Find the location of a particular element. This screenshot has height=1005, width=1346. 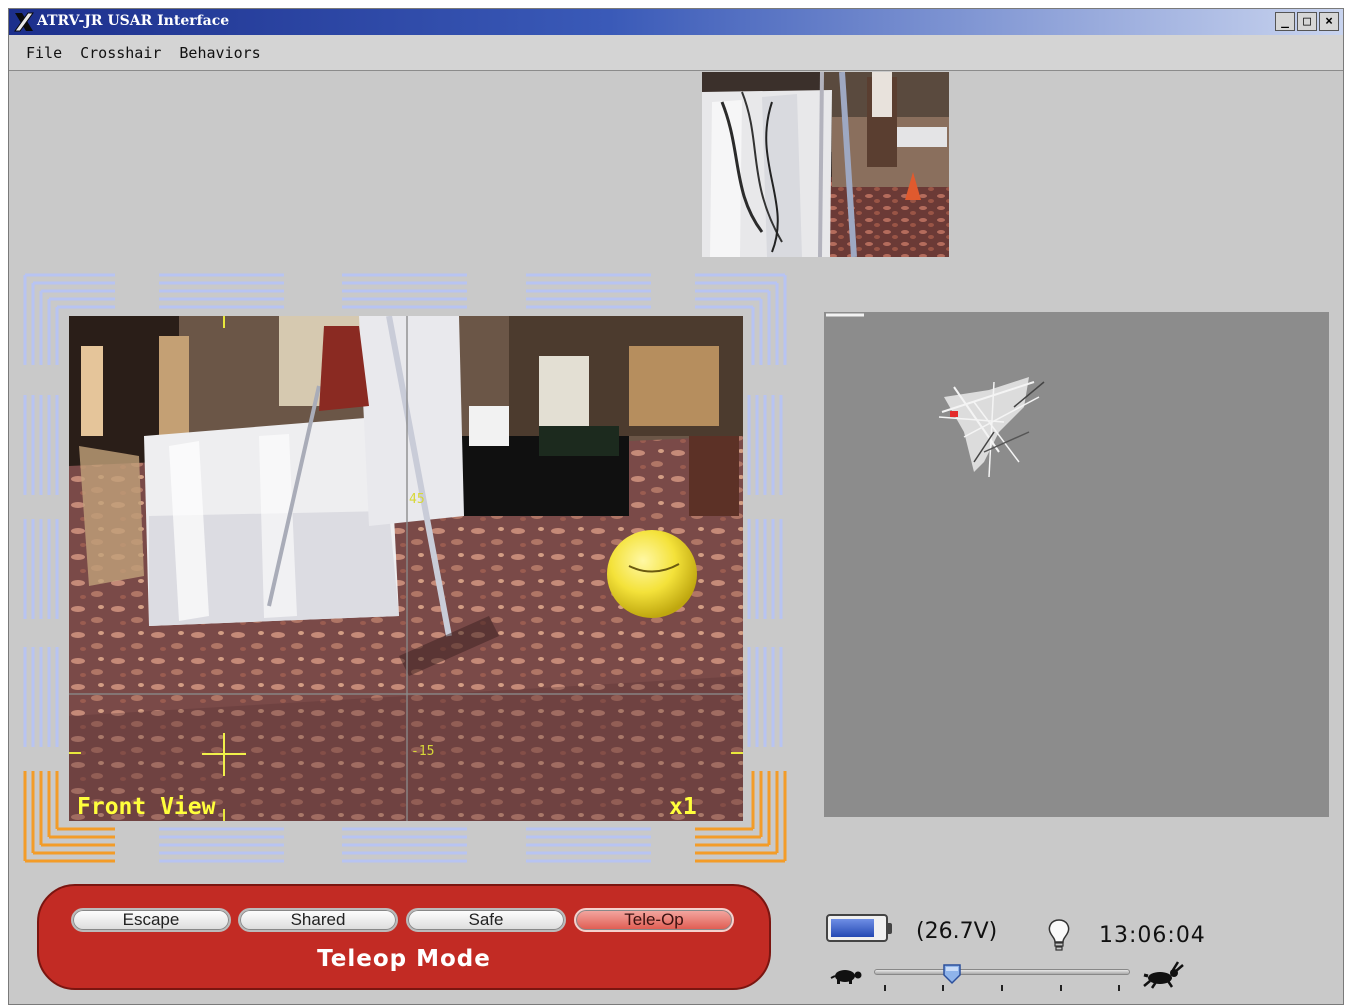

light-bulb-icon is located at coordinates (1059, 935).